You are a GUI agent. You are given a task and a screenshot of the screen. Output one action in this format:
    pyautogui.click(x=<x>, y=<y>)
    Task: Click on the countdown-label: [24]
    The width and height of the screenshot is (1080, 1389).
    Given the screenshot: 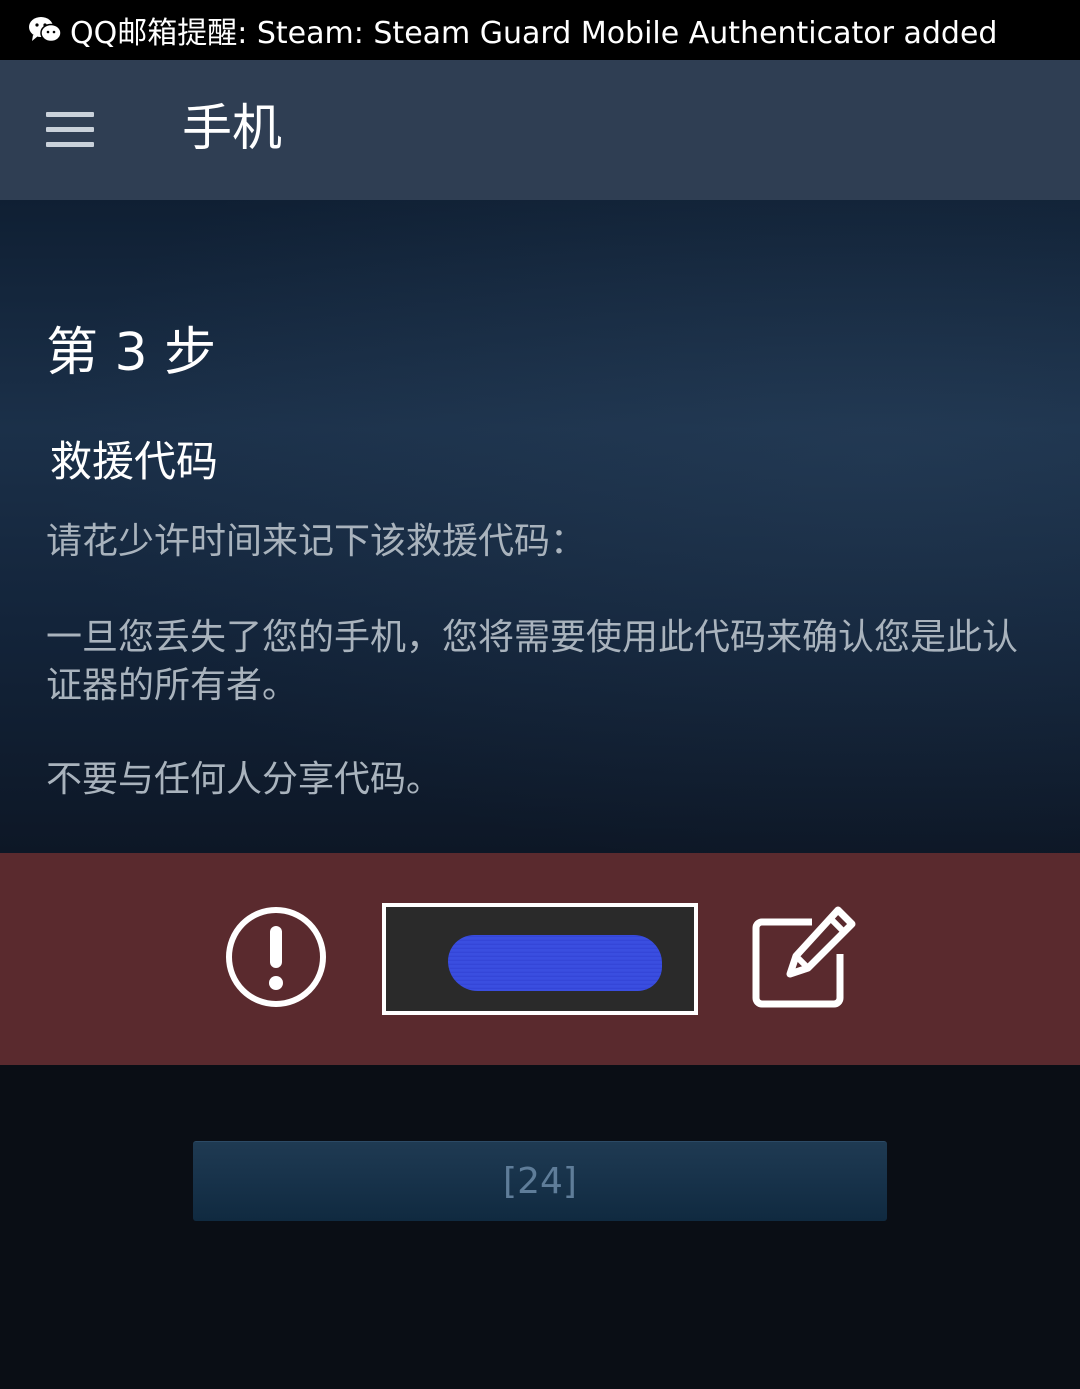 What is the action you would take?
    pyautogui.click(x=540, y=1181)
    